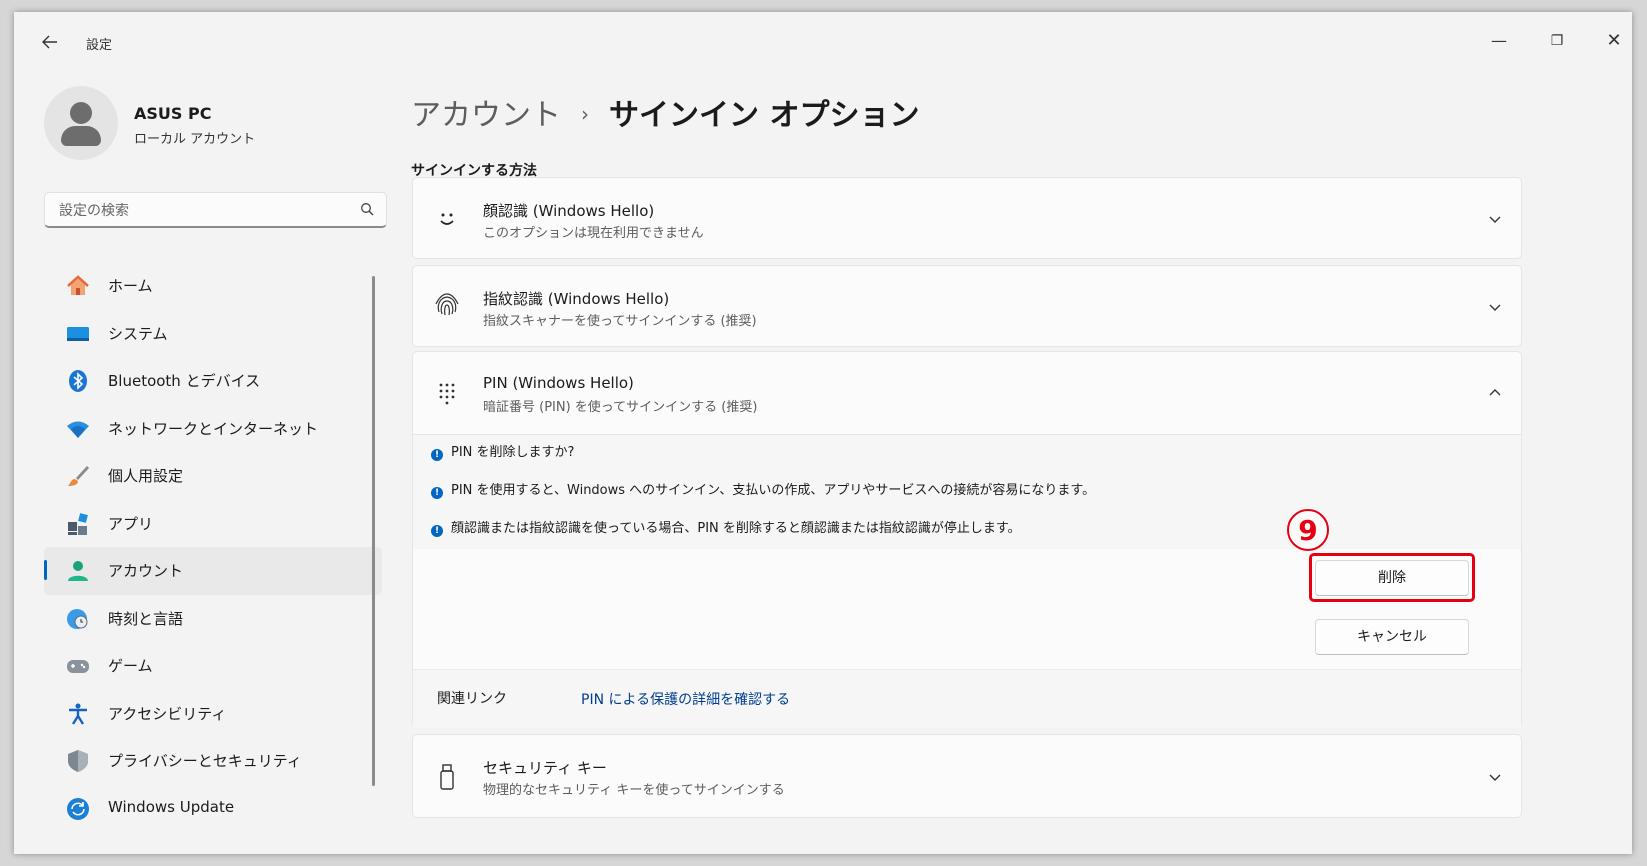 Image resolution: width=1647 pixels, height=866 pixels. Describe the element at coordinates (130, 666) in the screenshot. I see `sidebar-item-label: ゲーム` at that location.